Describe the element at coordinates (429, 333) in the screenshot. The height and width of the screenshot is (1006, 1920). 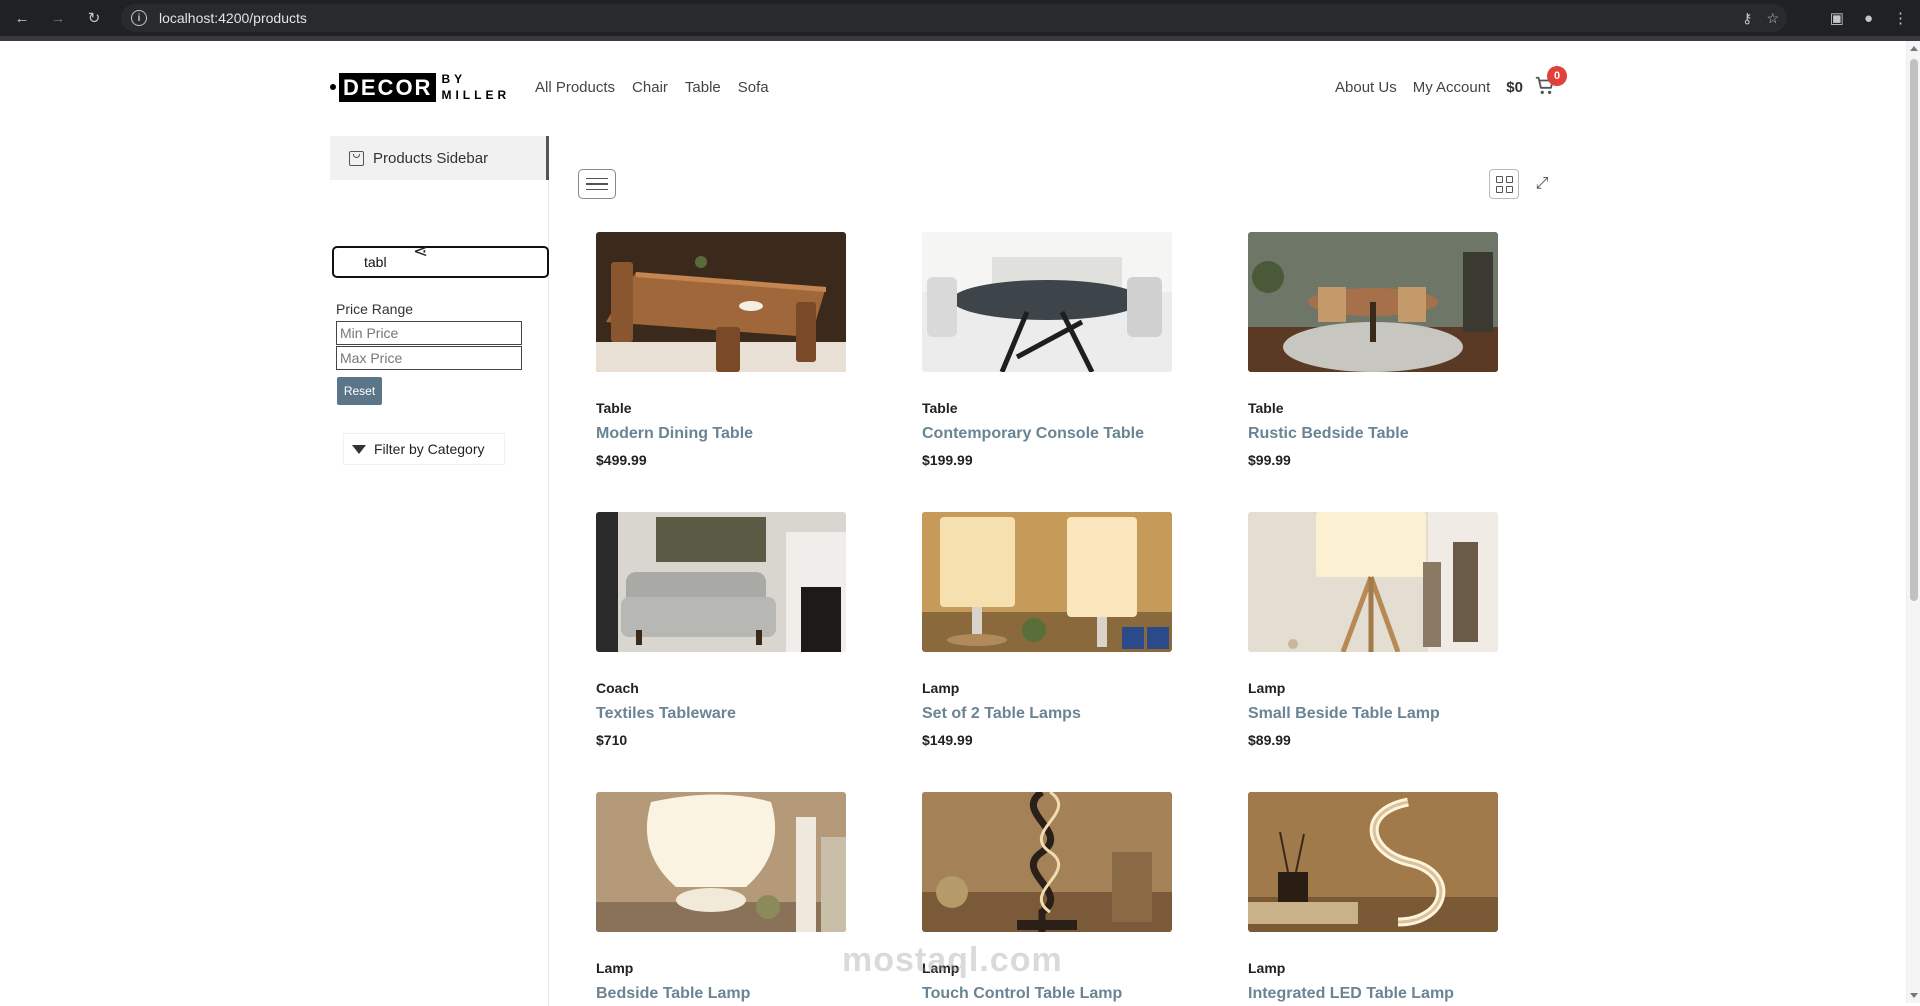
I see `min-price-input` at that location.